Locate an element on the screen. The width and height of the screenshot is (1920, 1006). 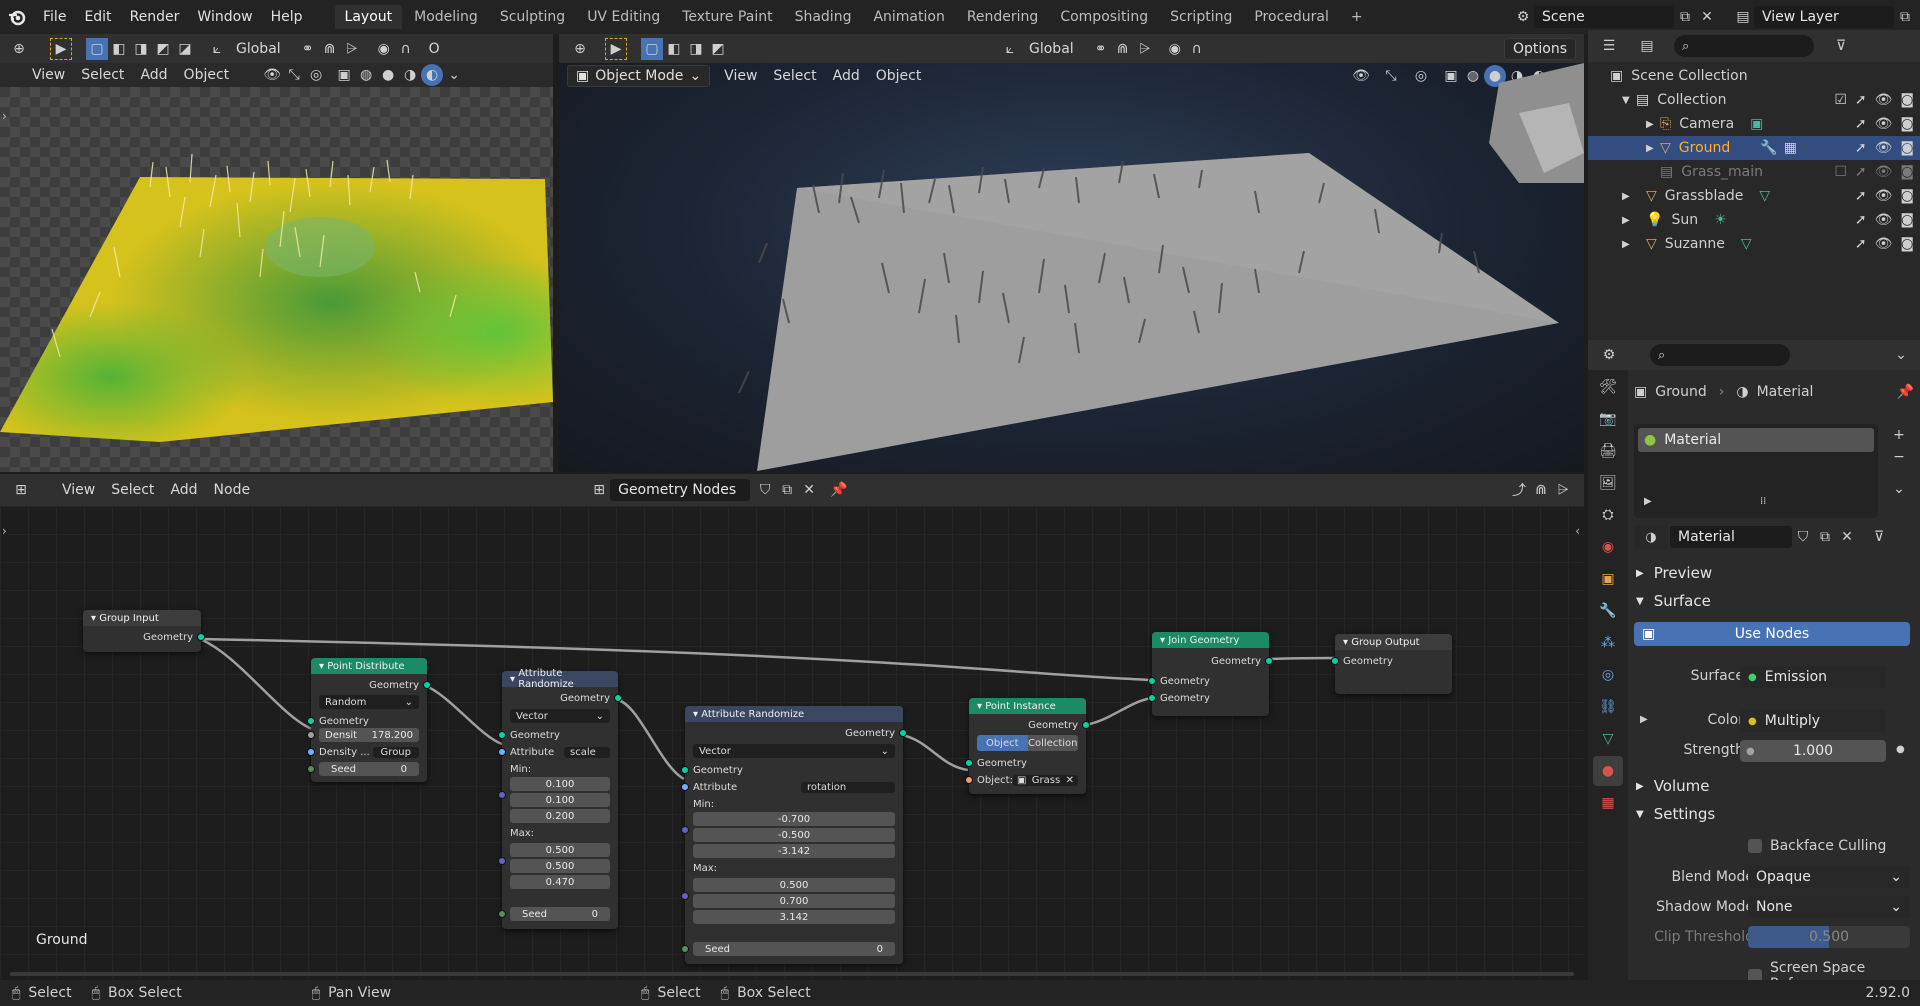
render-tab-icon: 📷 is located at coordinates (1608, 419).